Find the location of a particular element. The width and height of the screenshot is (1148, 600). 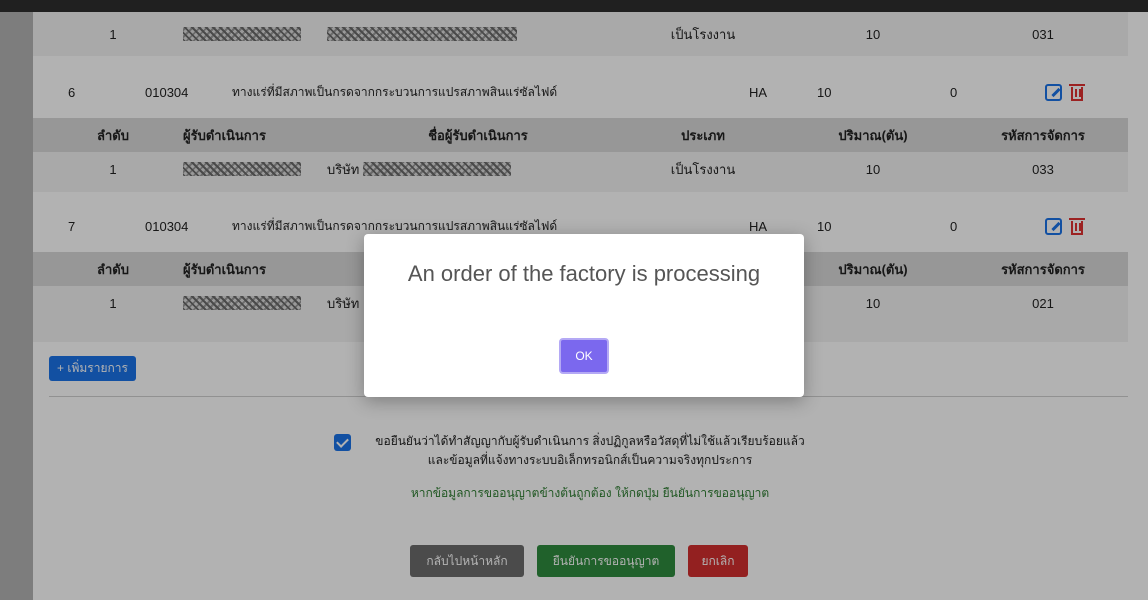

ok-button: OK is located at coordinates (584, 356).